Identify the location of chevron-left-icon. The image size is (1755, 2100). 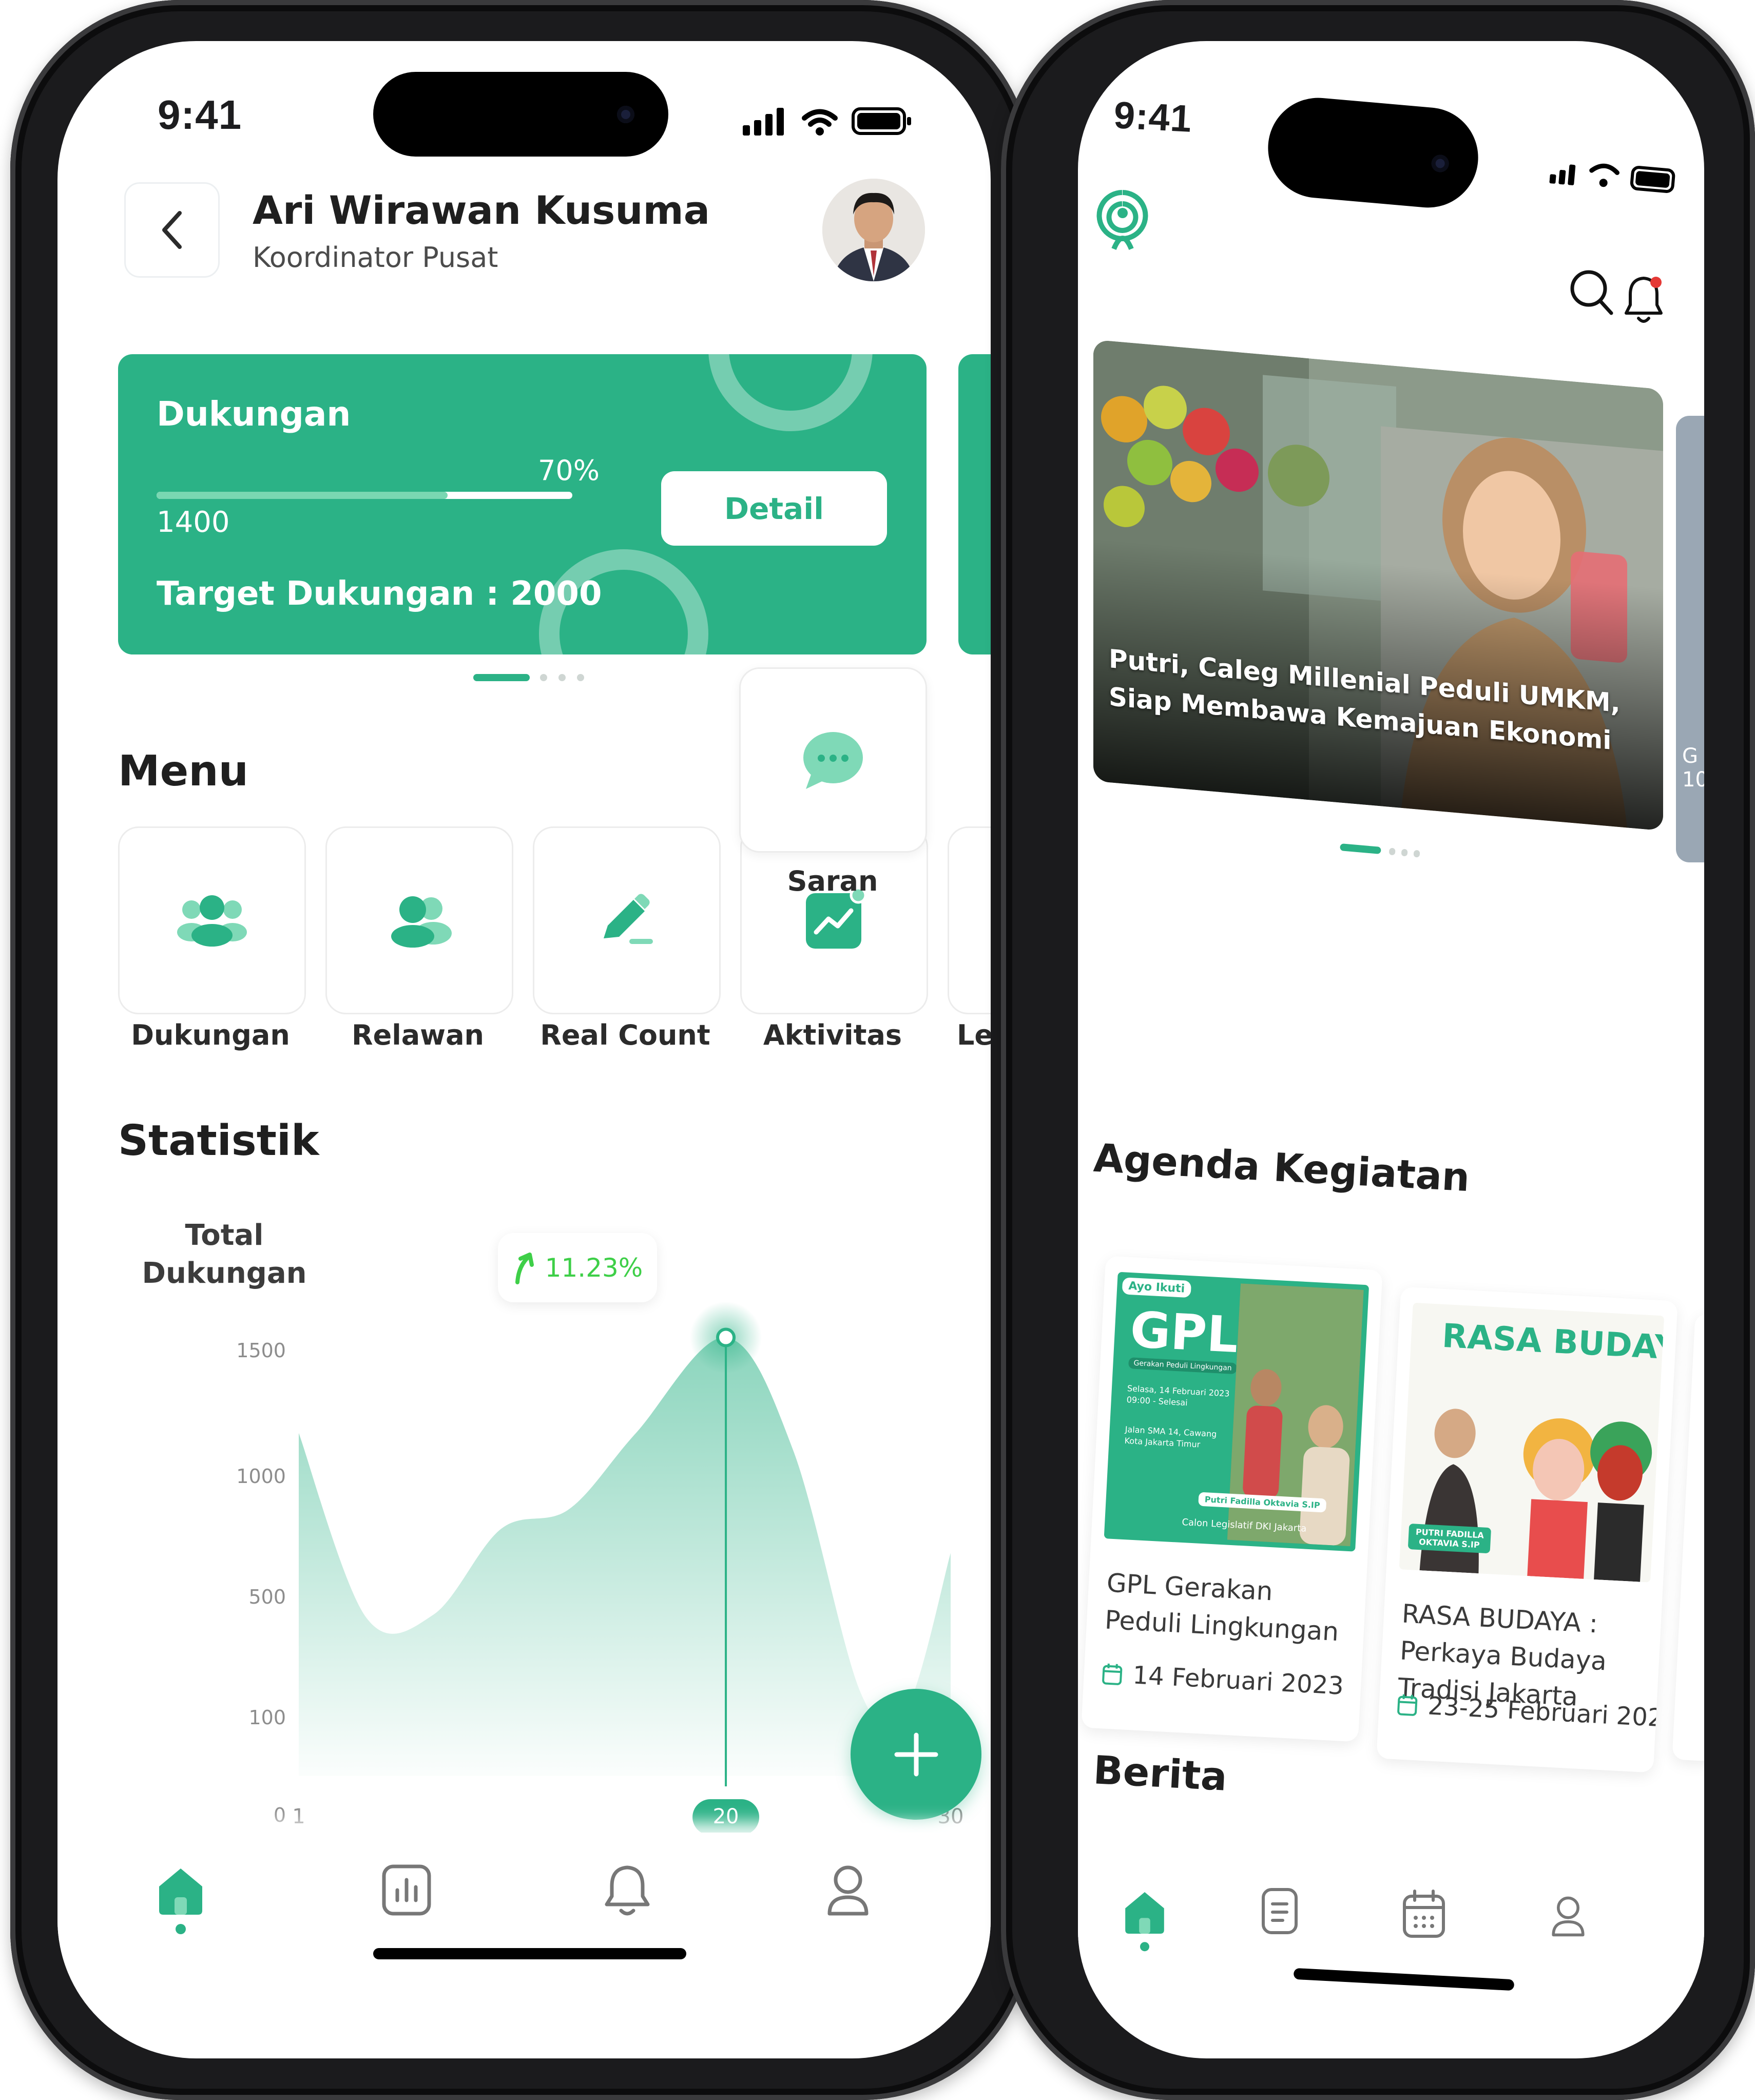
(172, 230).